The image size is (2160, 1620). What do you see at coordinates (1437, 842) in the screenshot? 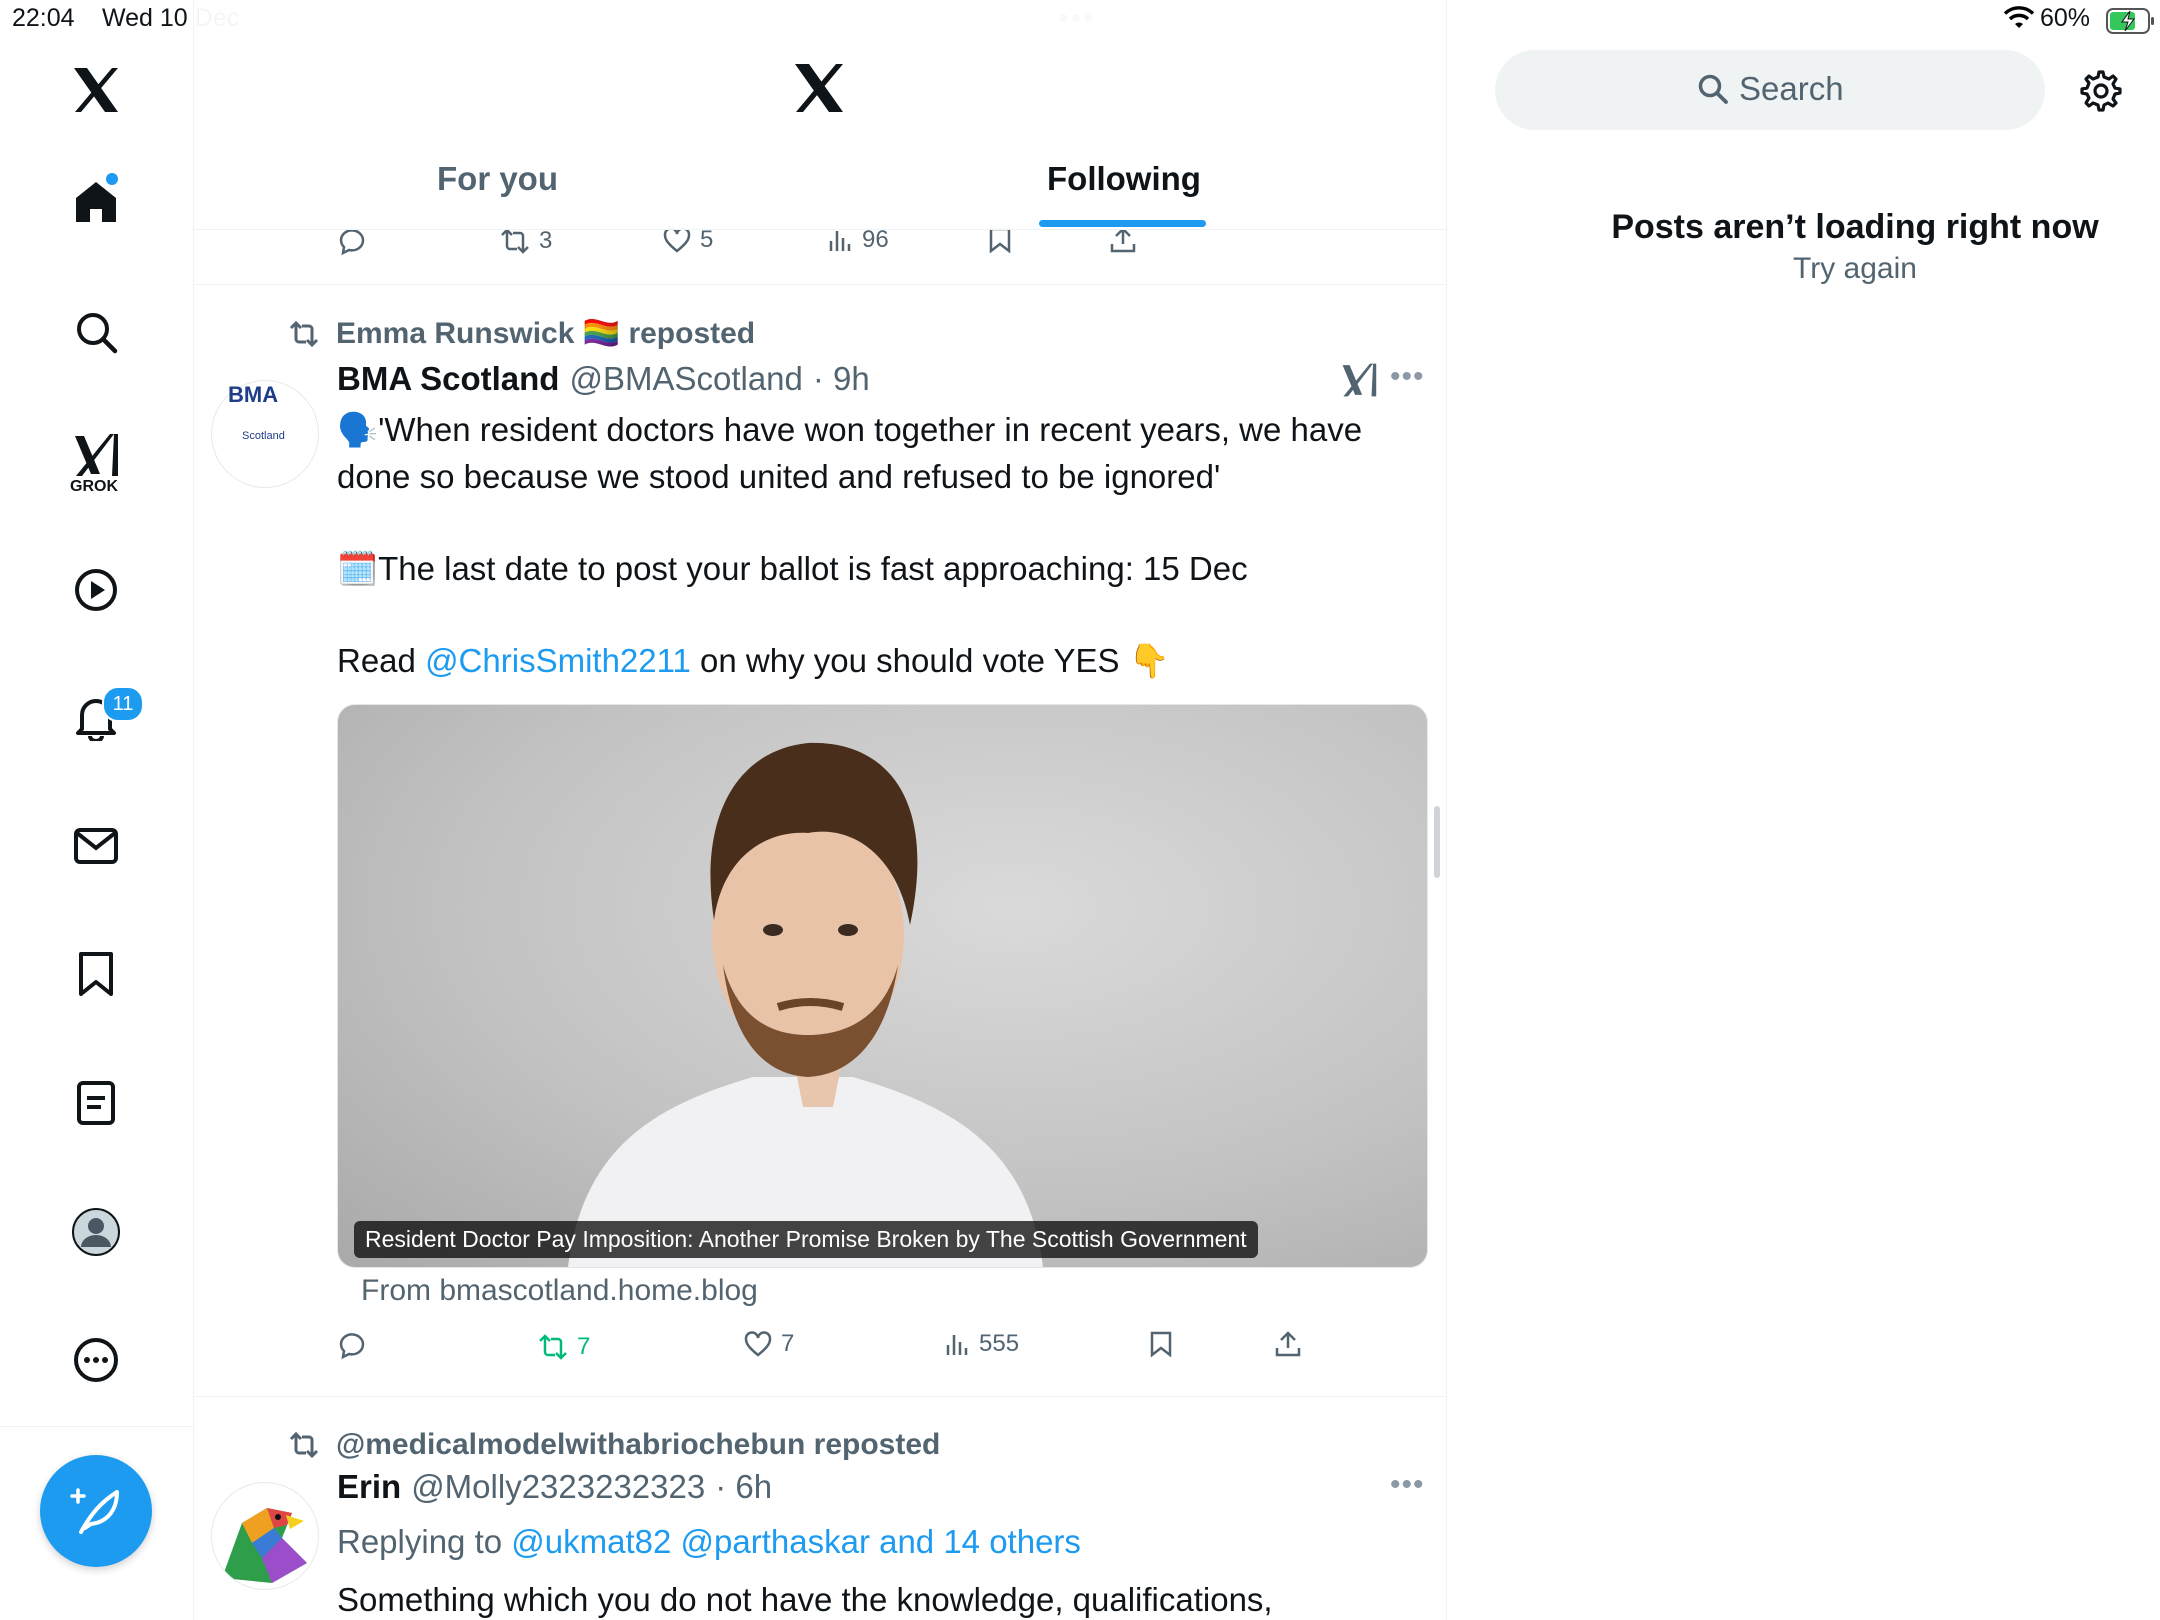
I see `scrollbar` at bounding box center [1437, 842].